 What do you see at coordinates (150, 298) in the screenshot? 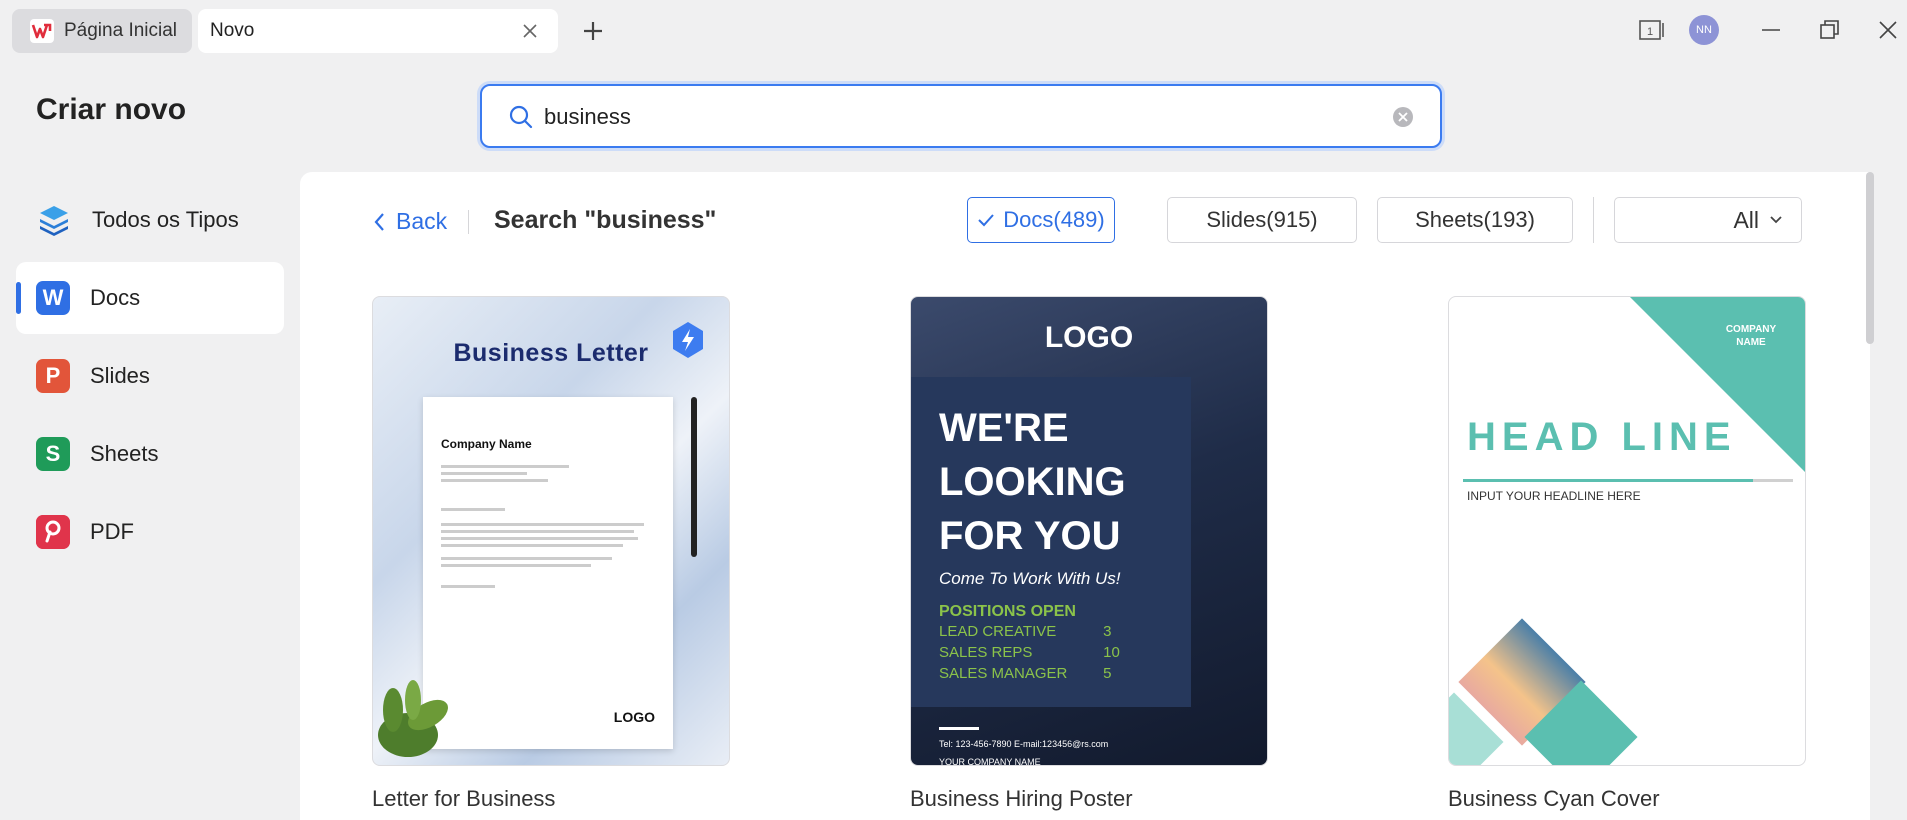
I see `sidebar-item-docs: W Docs` at bounding box center [150, 298].